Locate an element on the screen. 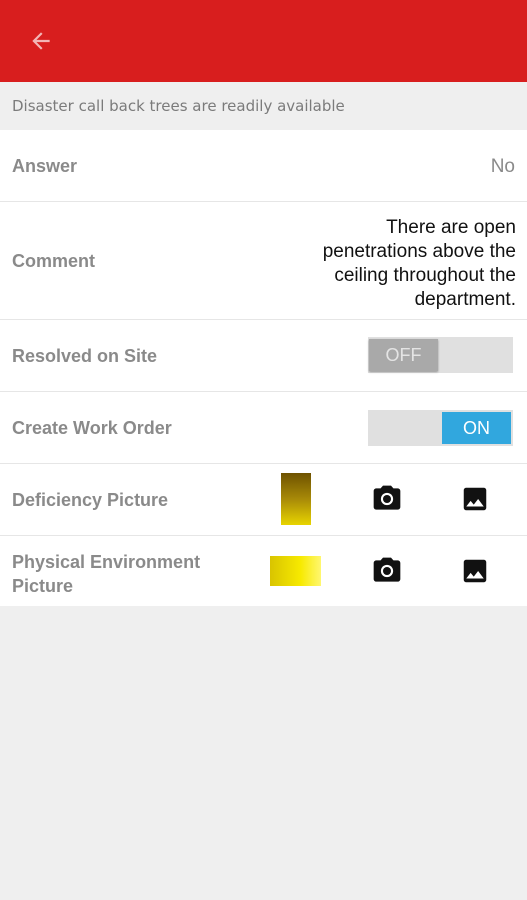 Image resolution: width=527 pixels, height=900 pixels. create-work-order-label: Create Work Order is located at coordinates (92, 428).